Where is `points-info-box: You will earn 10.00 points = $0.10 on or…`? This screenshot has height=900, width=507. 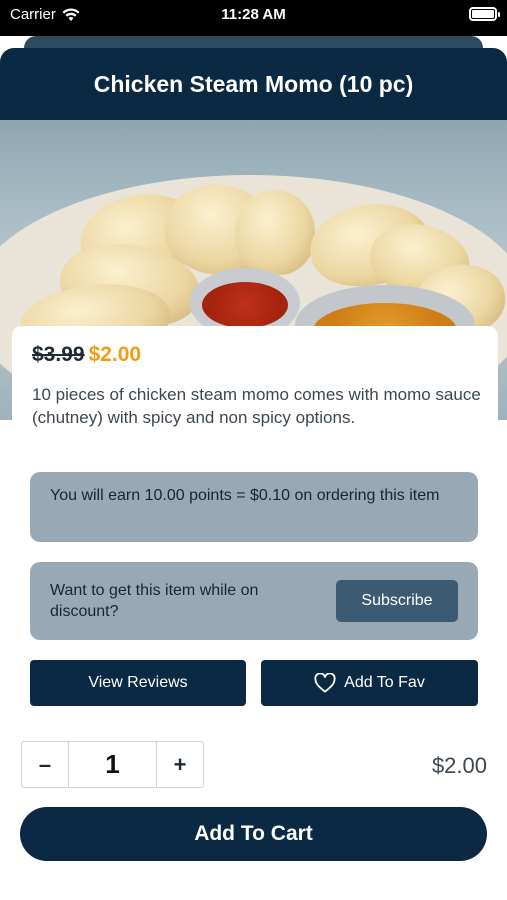
points-info-box: You will earn 10.00 points = $0.10 on or… is located at coordinates (254, 507).